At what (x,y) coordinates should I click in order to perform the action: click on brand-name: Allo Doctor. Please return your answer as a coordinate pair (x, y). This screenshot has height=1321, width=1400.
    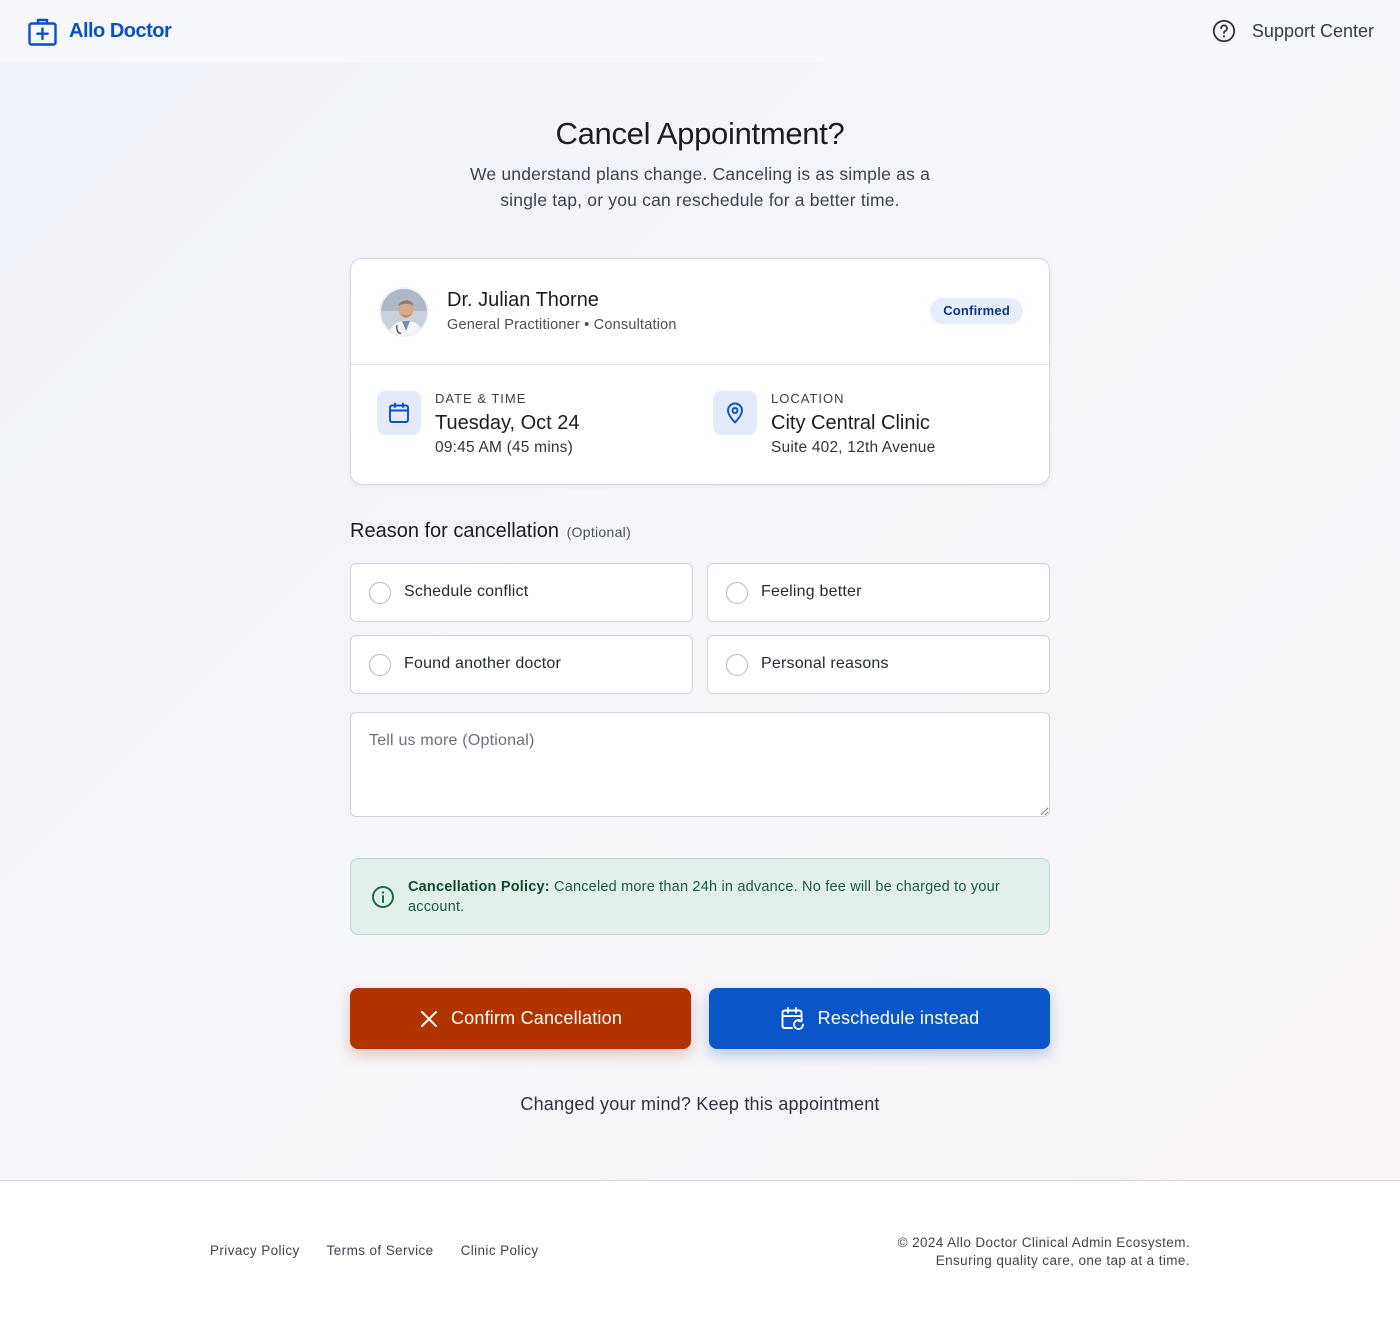
    Looking at the image, I should click on (120, 30).